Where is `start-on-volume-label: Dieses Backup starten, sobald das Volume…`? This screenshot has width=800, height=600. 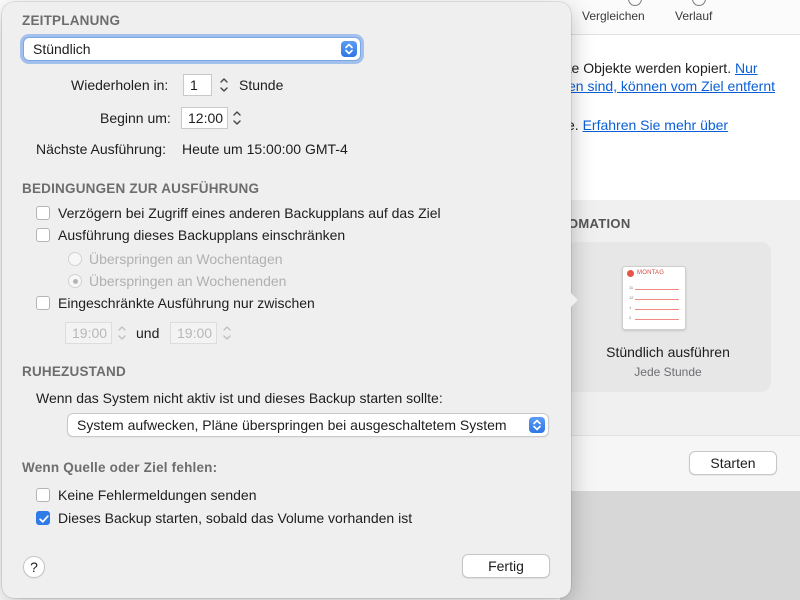 start-on-volume-label: Dieses Backup starten, sobald das Volume… is located at coordinates (235, 518).